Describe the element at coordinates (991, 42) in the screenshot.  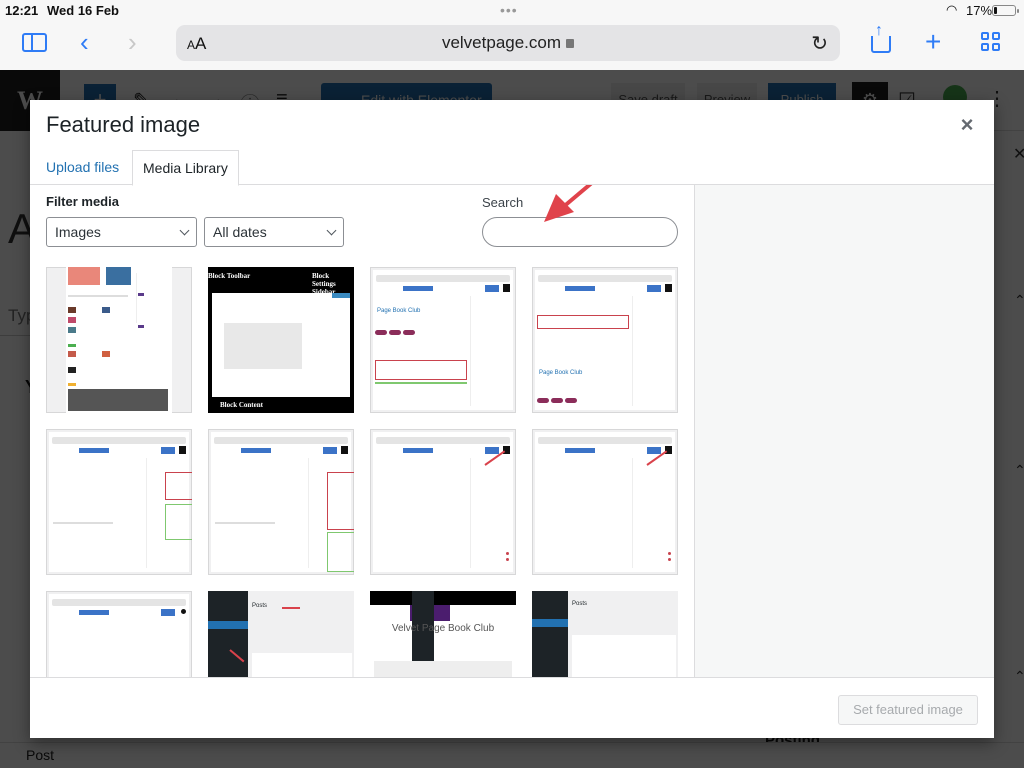
I see `tab-overview-icon` at that location.